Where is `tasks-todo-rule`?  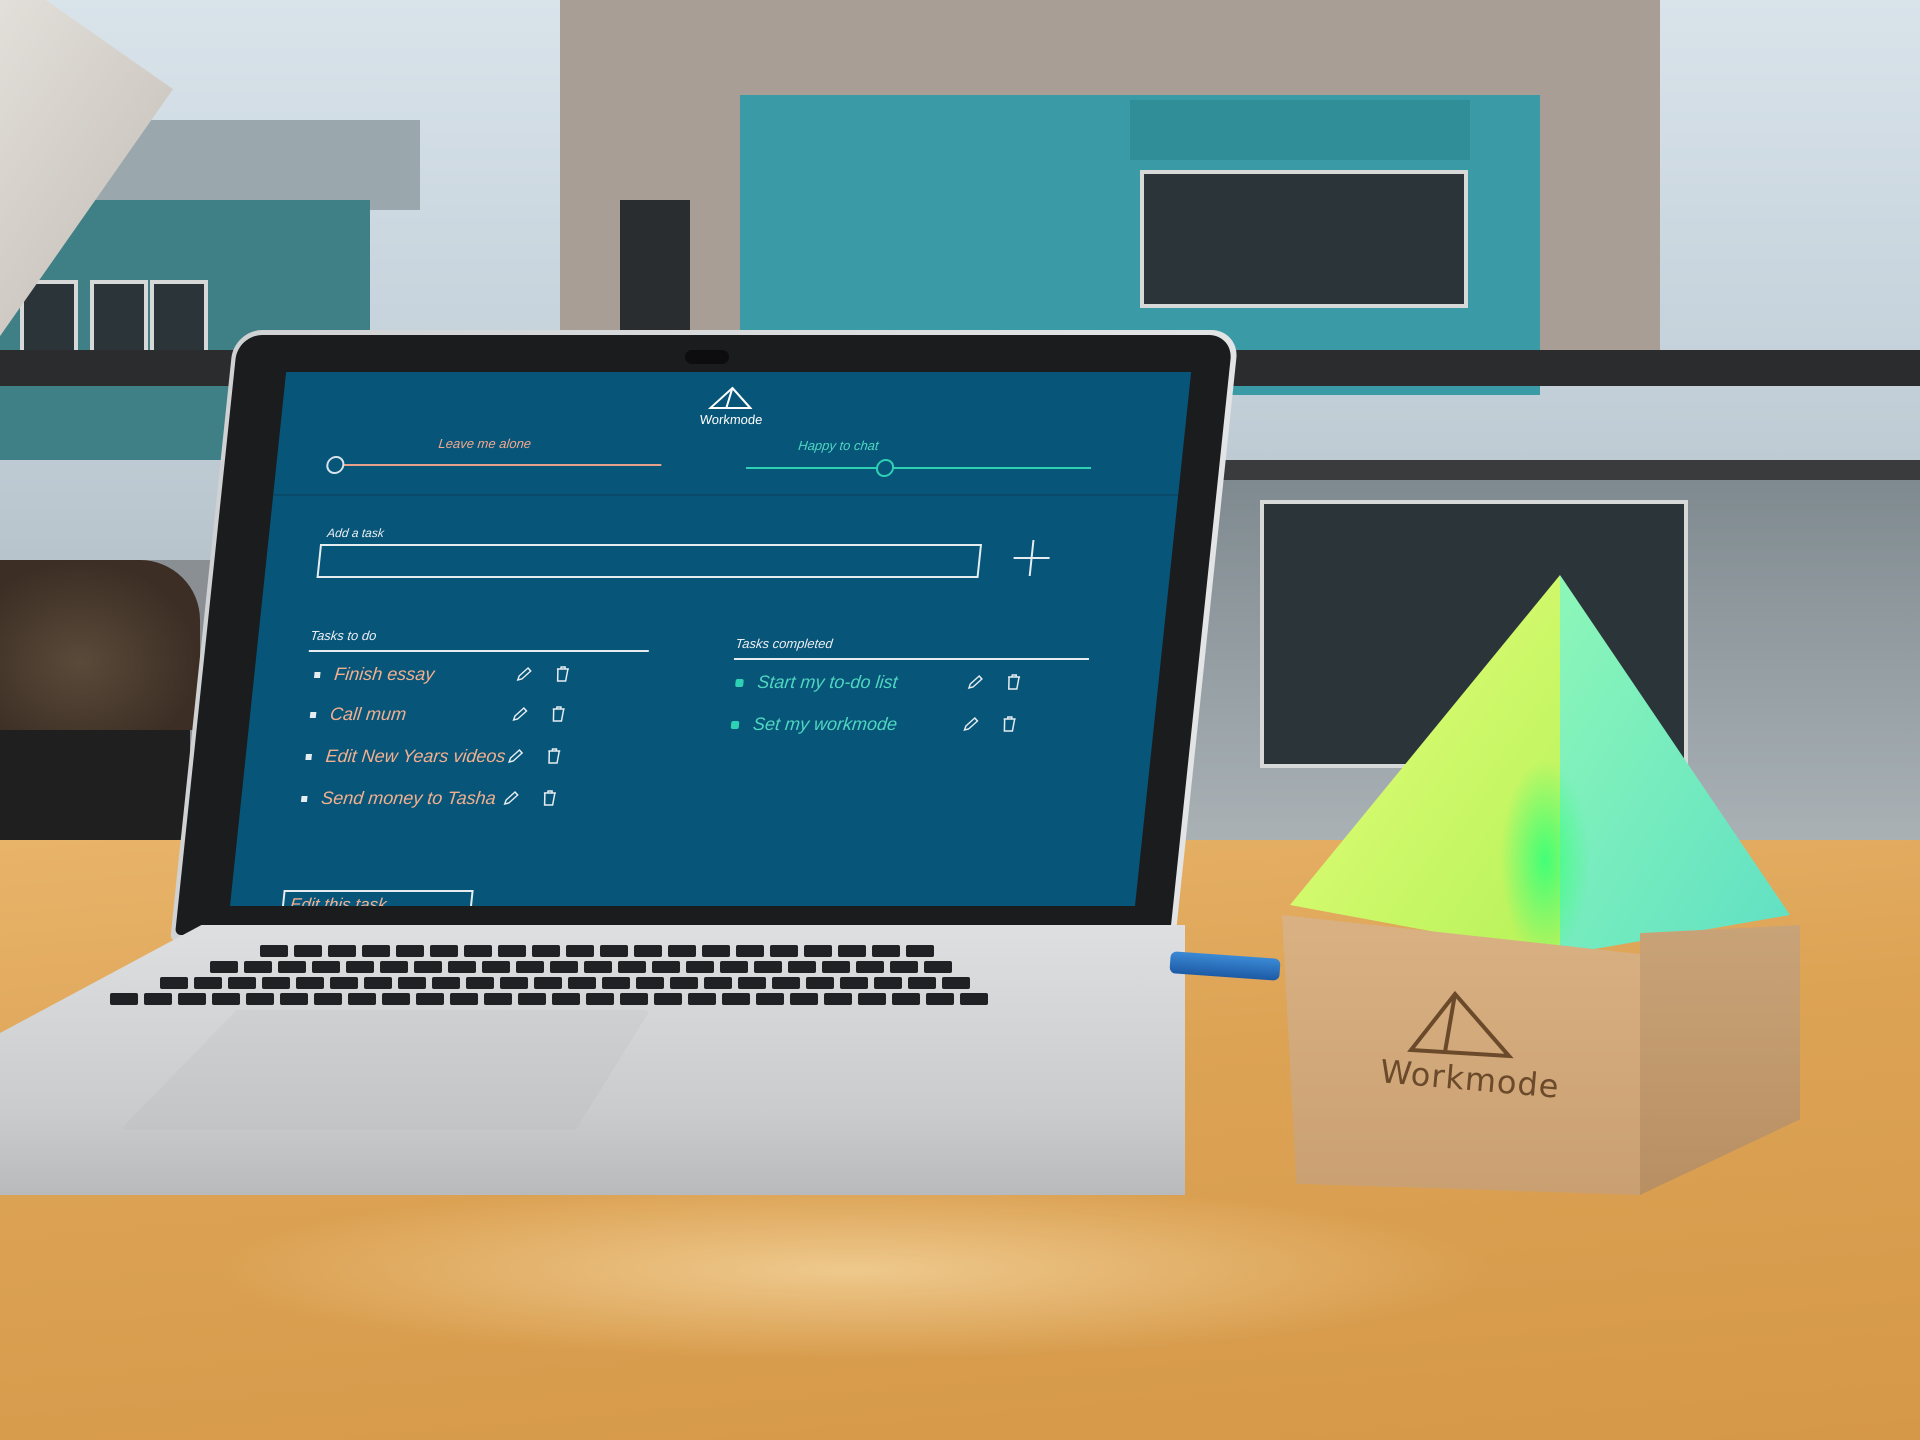
tasks-todo-rule is located at coordinates (478, 651).